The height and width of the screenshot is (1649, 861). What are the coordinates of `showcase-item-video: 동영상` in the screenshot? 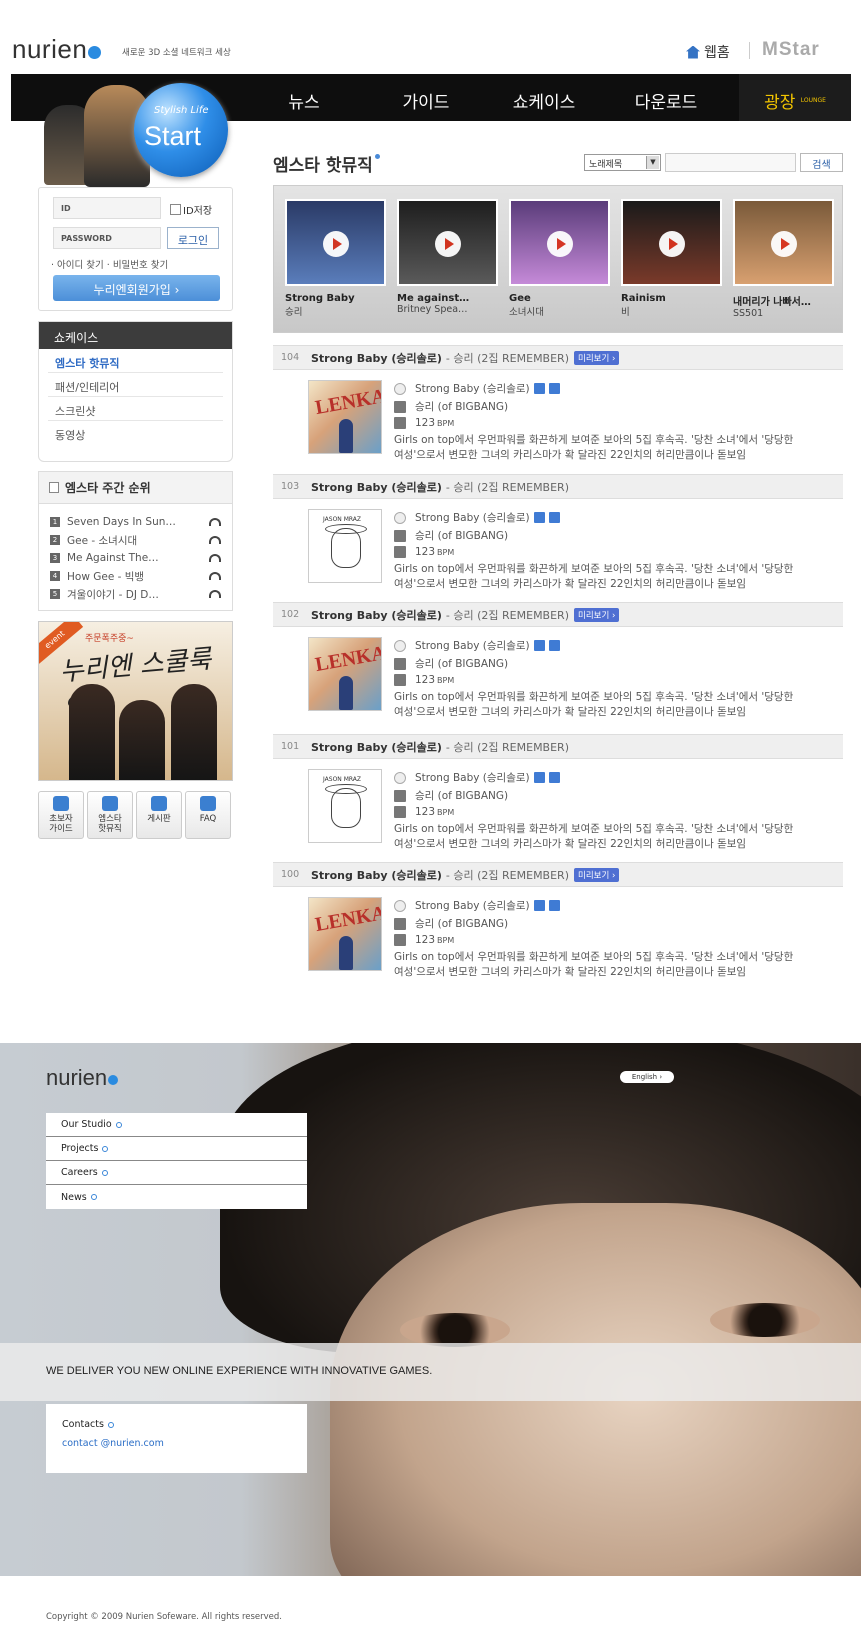 It's located at (135, 433).